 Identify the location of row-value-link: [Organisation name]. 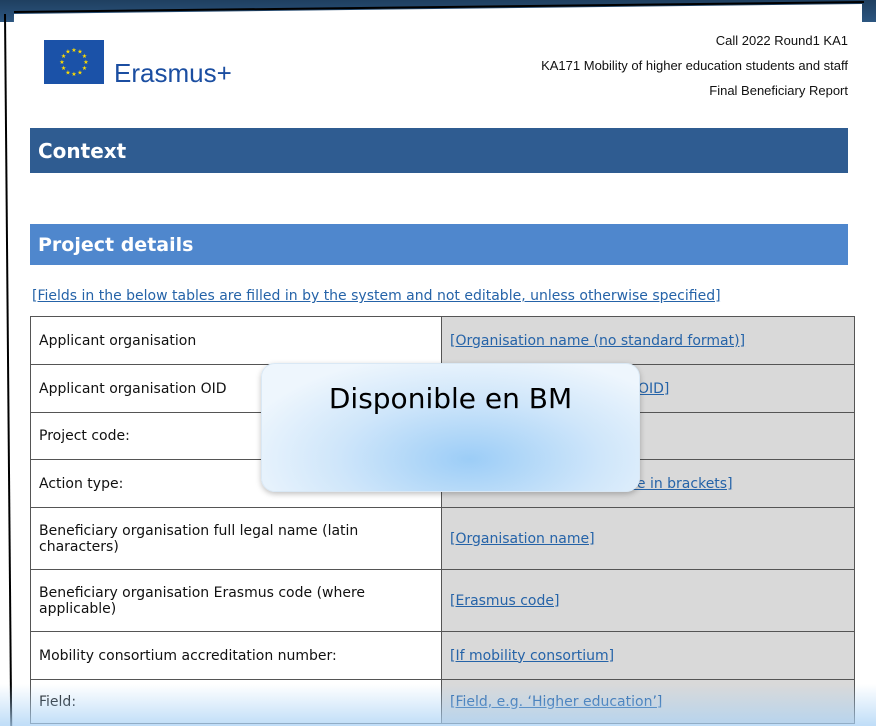
(648, 538).